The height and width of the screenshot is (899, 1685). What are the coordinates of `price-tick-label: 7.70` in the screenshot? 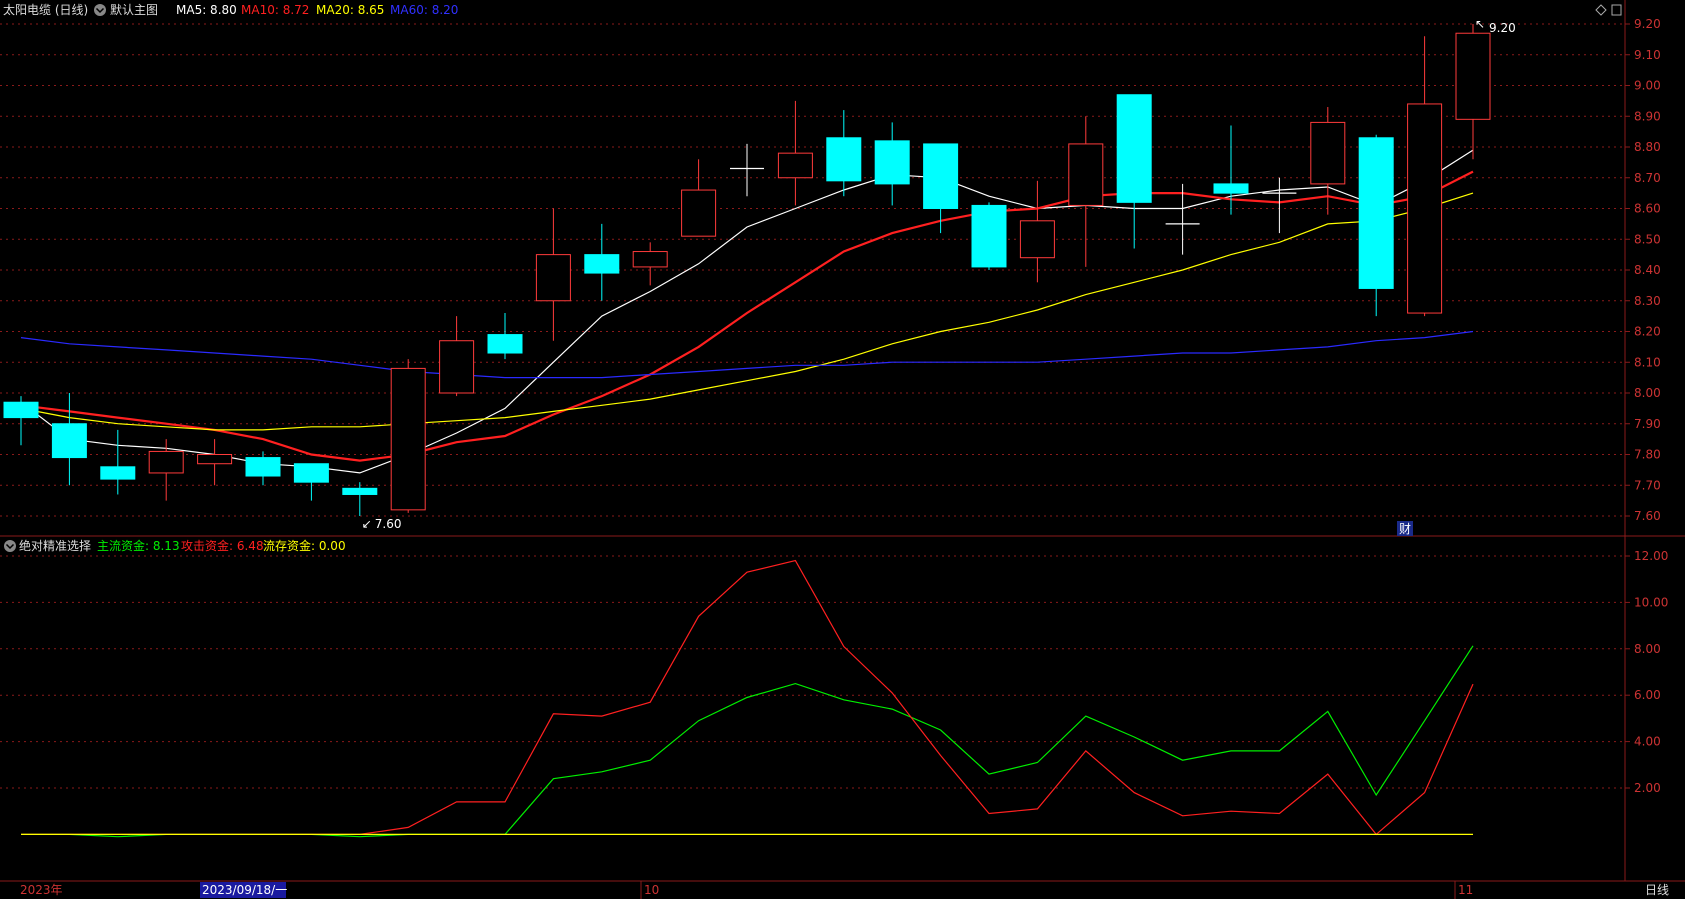 It's located at (1647, 485).